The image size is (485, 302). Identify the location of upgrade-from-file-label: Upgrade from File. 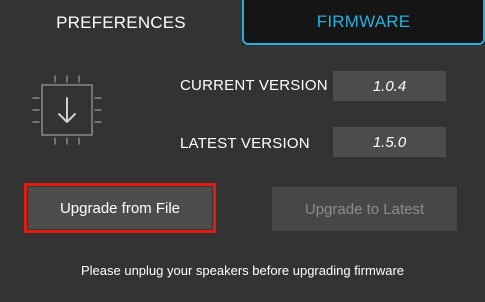
(120, 208).